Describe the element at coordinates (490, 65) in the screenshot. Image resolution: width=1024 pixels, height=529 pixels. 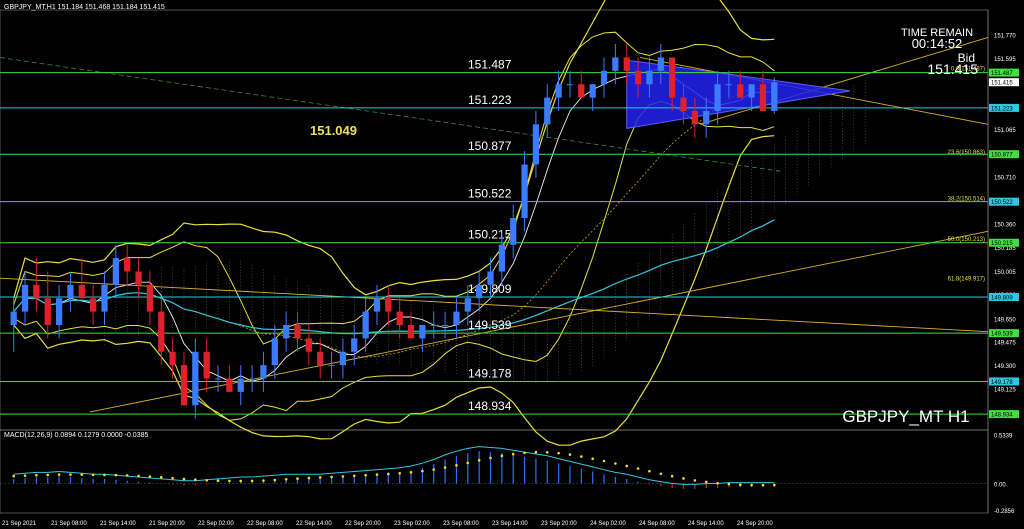
I see `level-label: 151.487` at that location.